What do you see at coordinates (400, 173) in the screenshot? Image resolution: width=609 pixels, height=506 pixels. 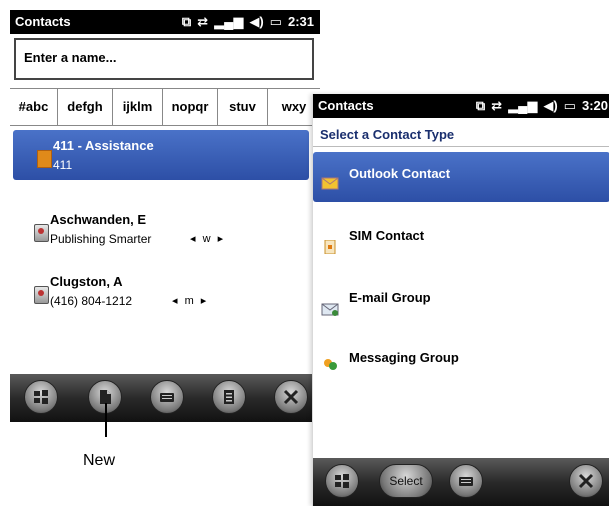 I see `type-label: Outlook Contact` at bounding box center [400, 173].